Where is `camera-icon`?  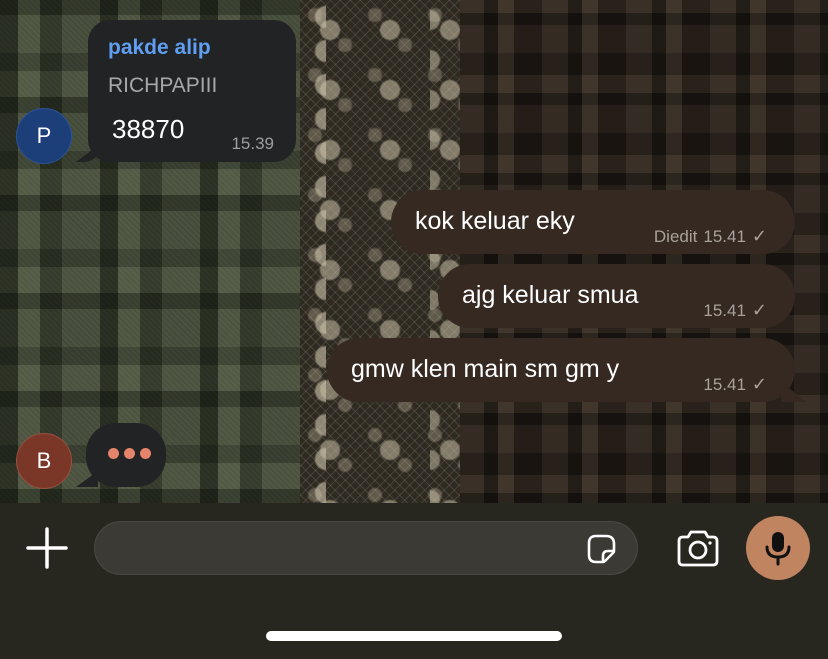 camera-icon is located at coordinates (698, 548).